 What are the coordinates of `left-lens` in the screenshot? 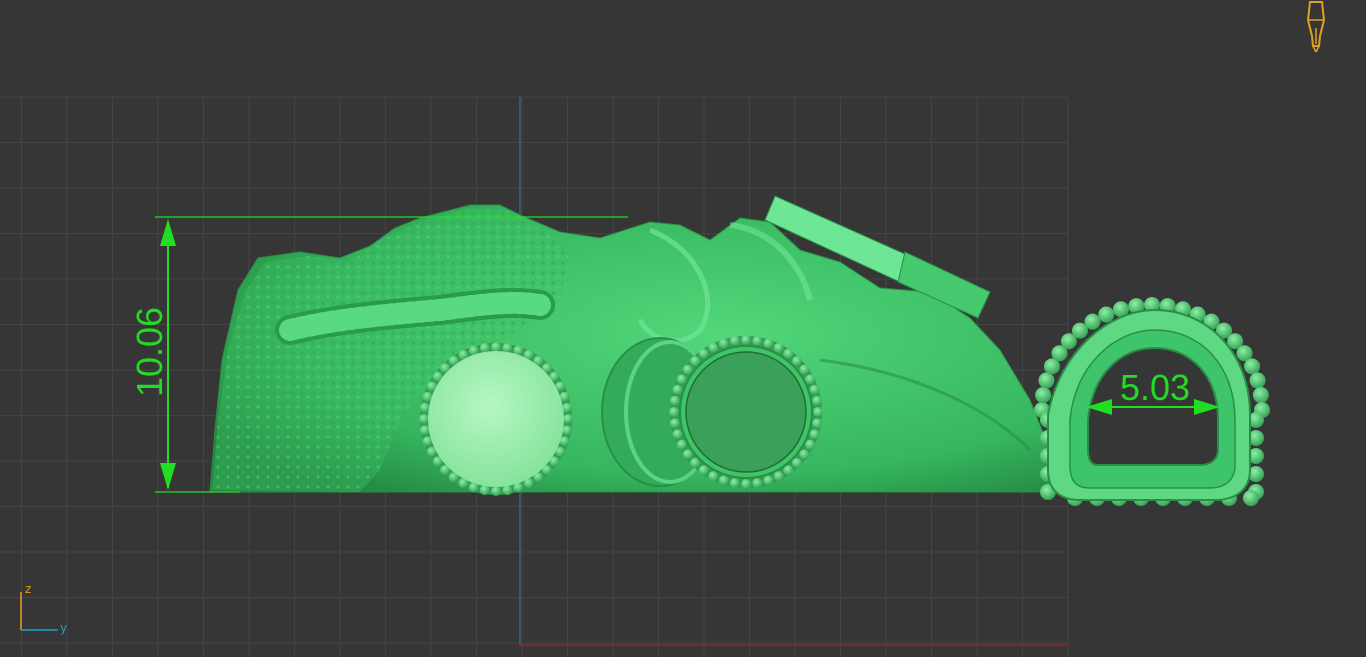 It's located at (496, 419).